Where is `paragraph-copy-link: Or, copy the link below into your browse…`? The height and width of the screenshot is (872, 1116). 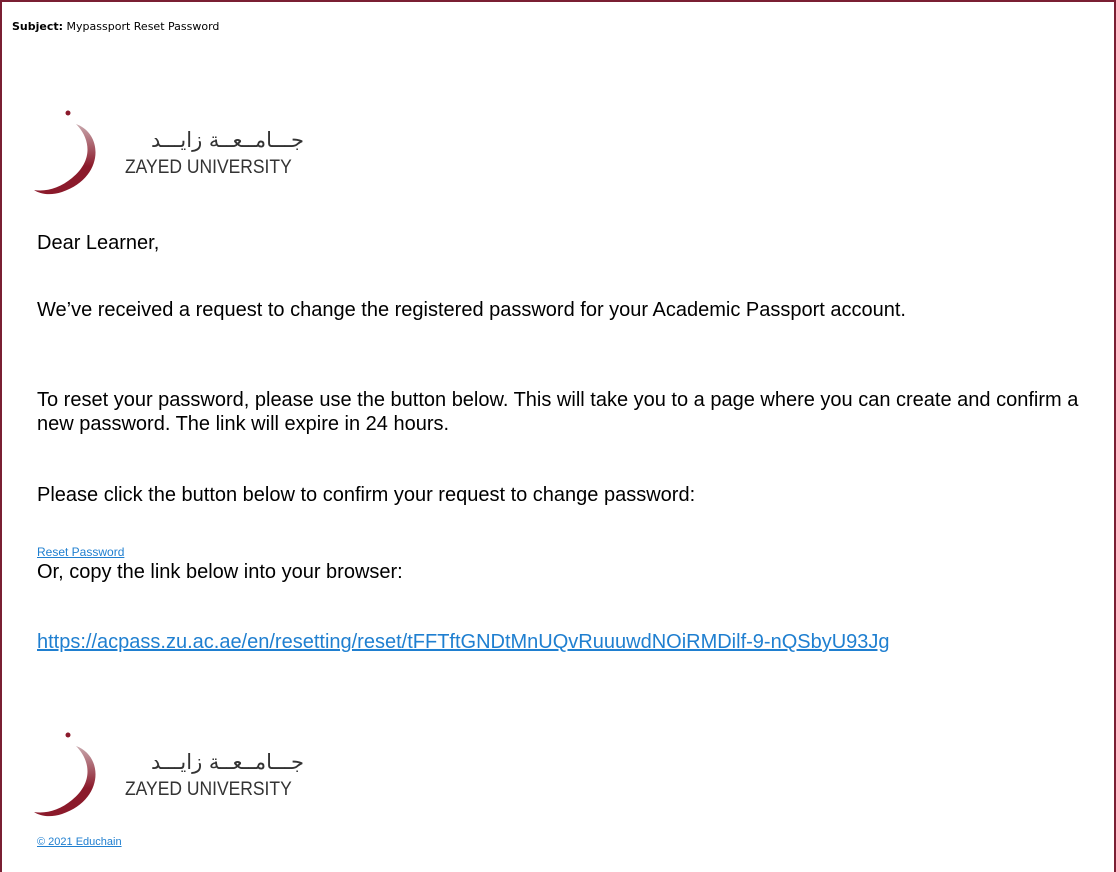 paragraph-copy-link: Or, copy the link below into your browse… is located at coordinates (220, 572).